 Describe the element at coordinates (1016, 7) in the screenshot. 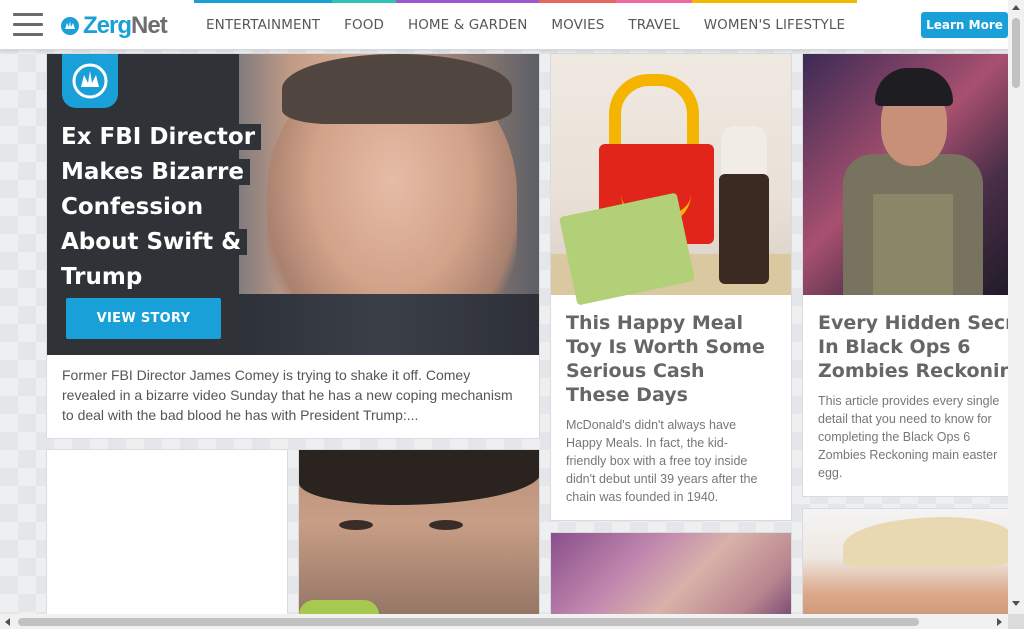

I see `scroll-up-arrow-icon` at that location.